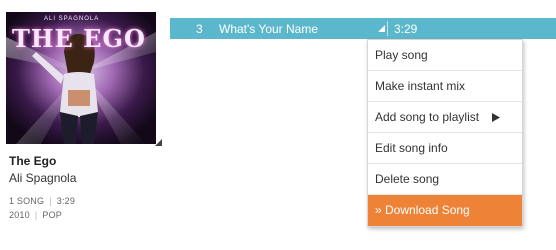  Describe the element at coordinates (19, 215) in the screenshot. I see `album-year: 2010` at that location.